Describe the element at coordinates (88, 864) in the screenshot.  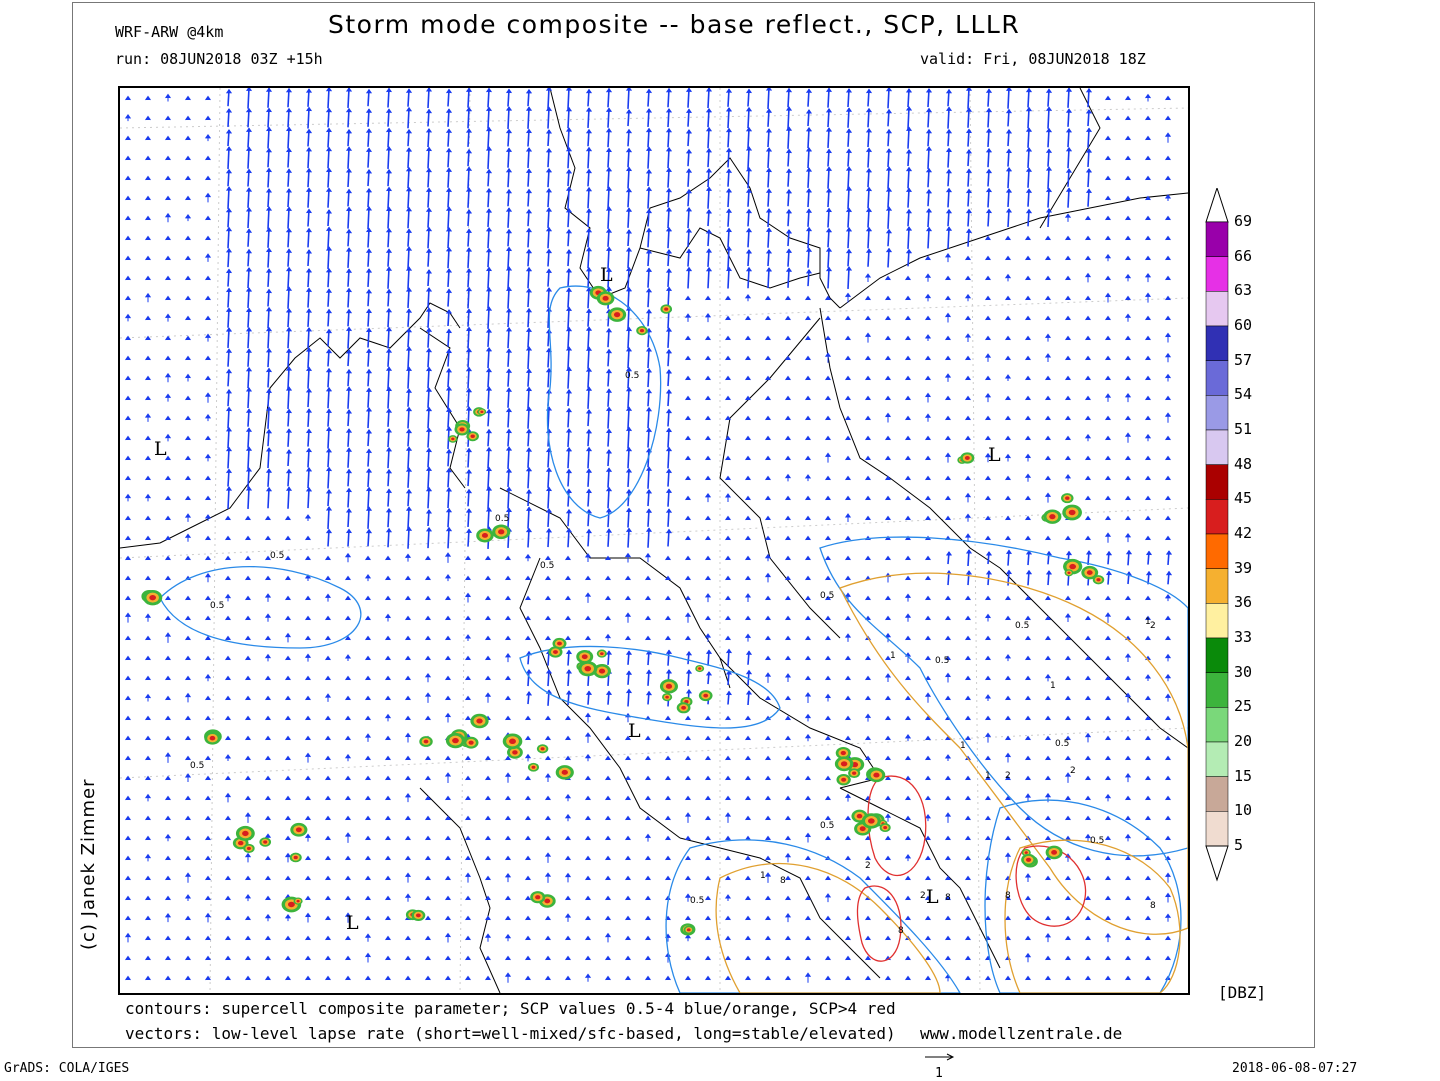
I see `author-credit: (c) Janek Zimmer` at that location.